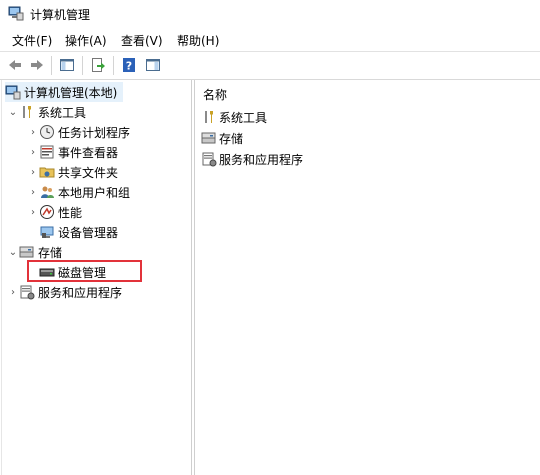 The height and width of the screenshot is (475, 540). I want to click on menu-action: 操作(A), so click(86, 40).